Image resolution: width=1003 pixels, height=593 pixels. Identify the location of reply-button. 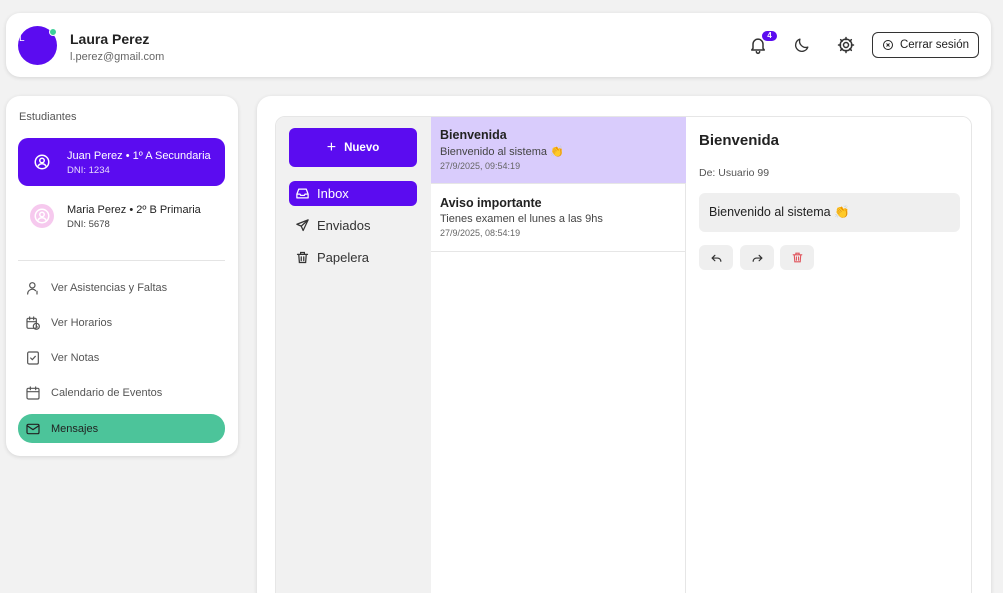
(716, 257).